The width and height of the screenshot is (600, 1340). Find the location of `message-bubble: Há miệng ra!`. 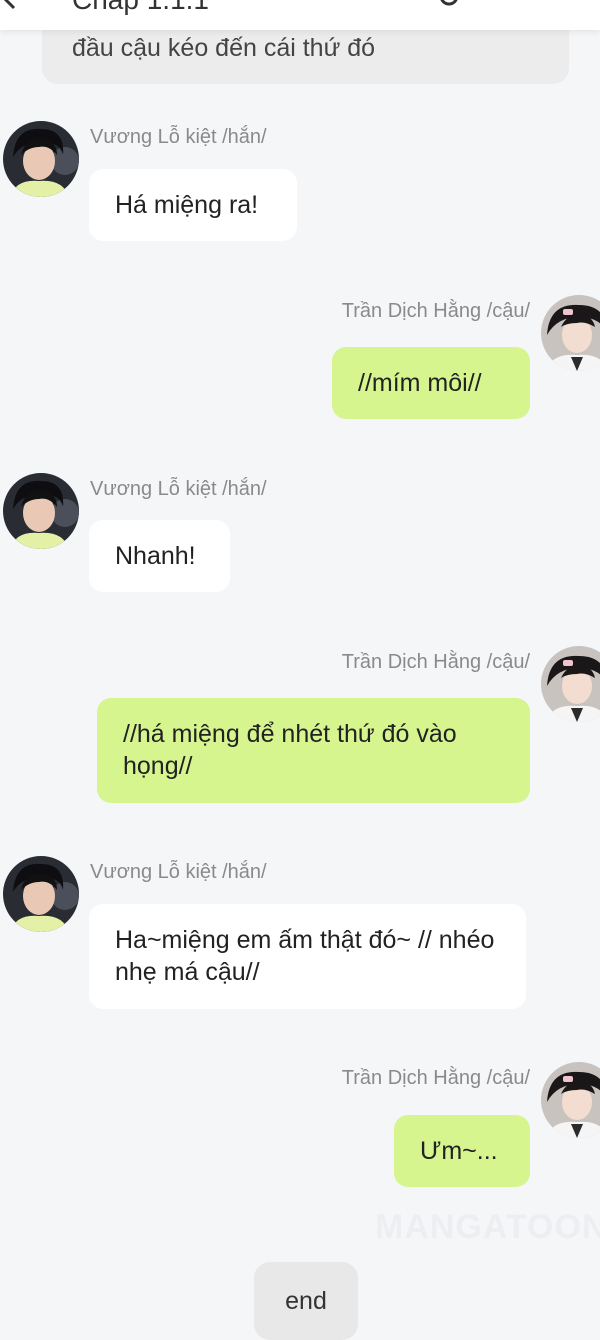

message-bubble: Há miệng ra! is located at coordinates (193, 205).